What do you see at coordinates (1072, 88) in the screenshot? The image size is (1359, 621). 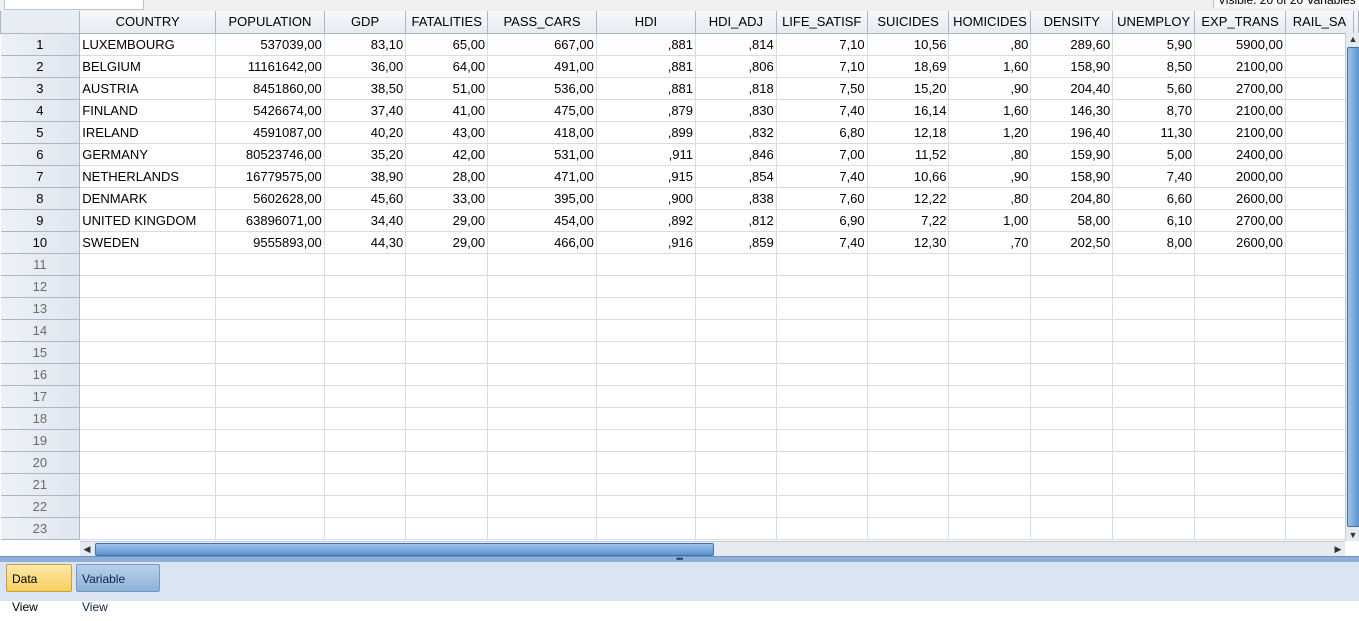 I see `data-cell: 204,40` at bounding box center [1072, 88].